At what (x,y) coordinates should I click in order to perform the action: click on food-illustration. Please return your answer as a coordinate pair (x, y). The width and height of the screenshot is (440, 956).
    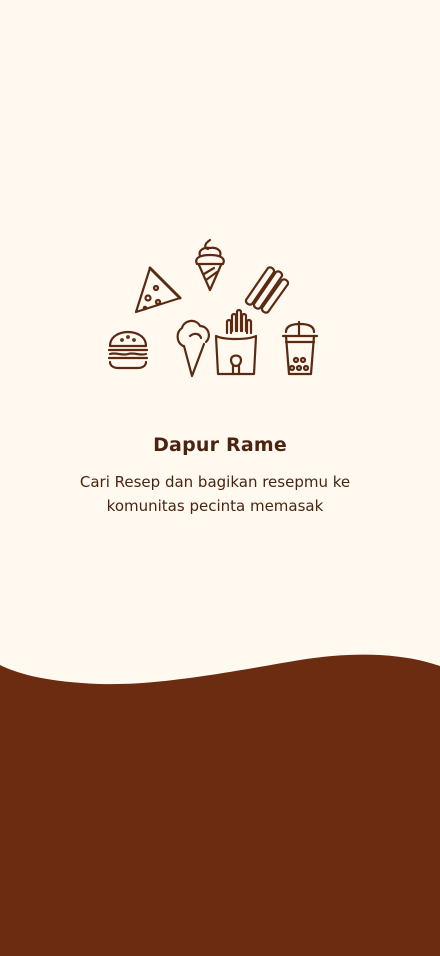
    Looking at the image, I should click on (215, 310).